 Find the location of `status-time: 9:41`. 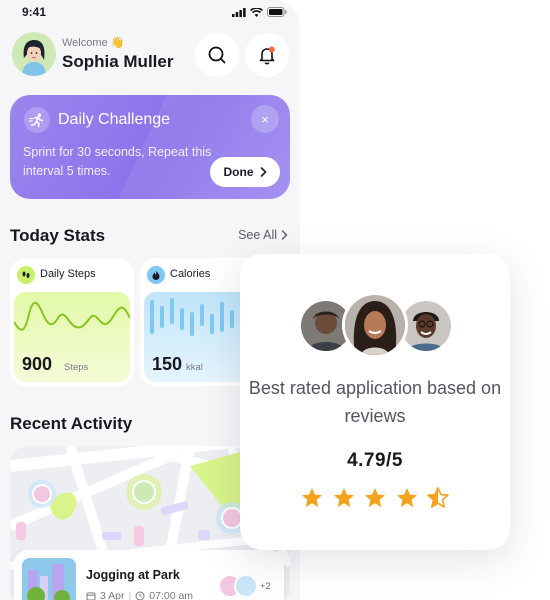

status-time: 9:41 is located at coordinates (34, 12).